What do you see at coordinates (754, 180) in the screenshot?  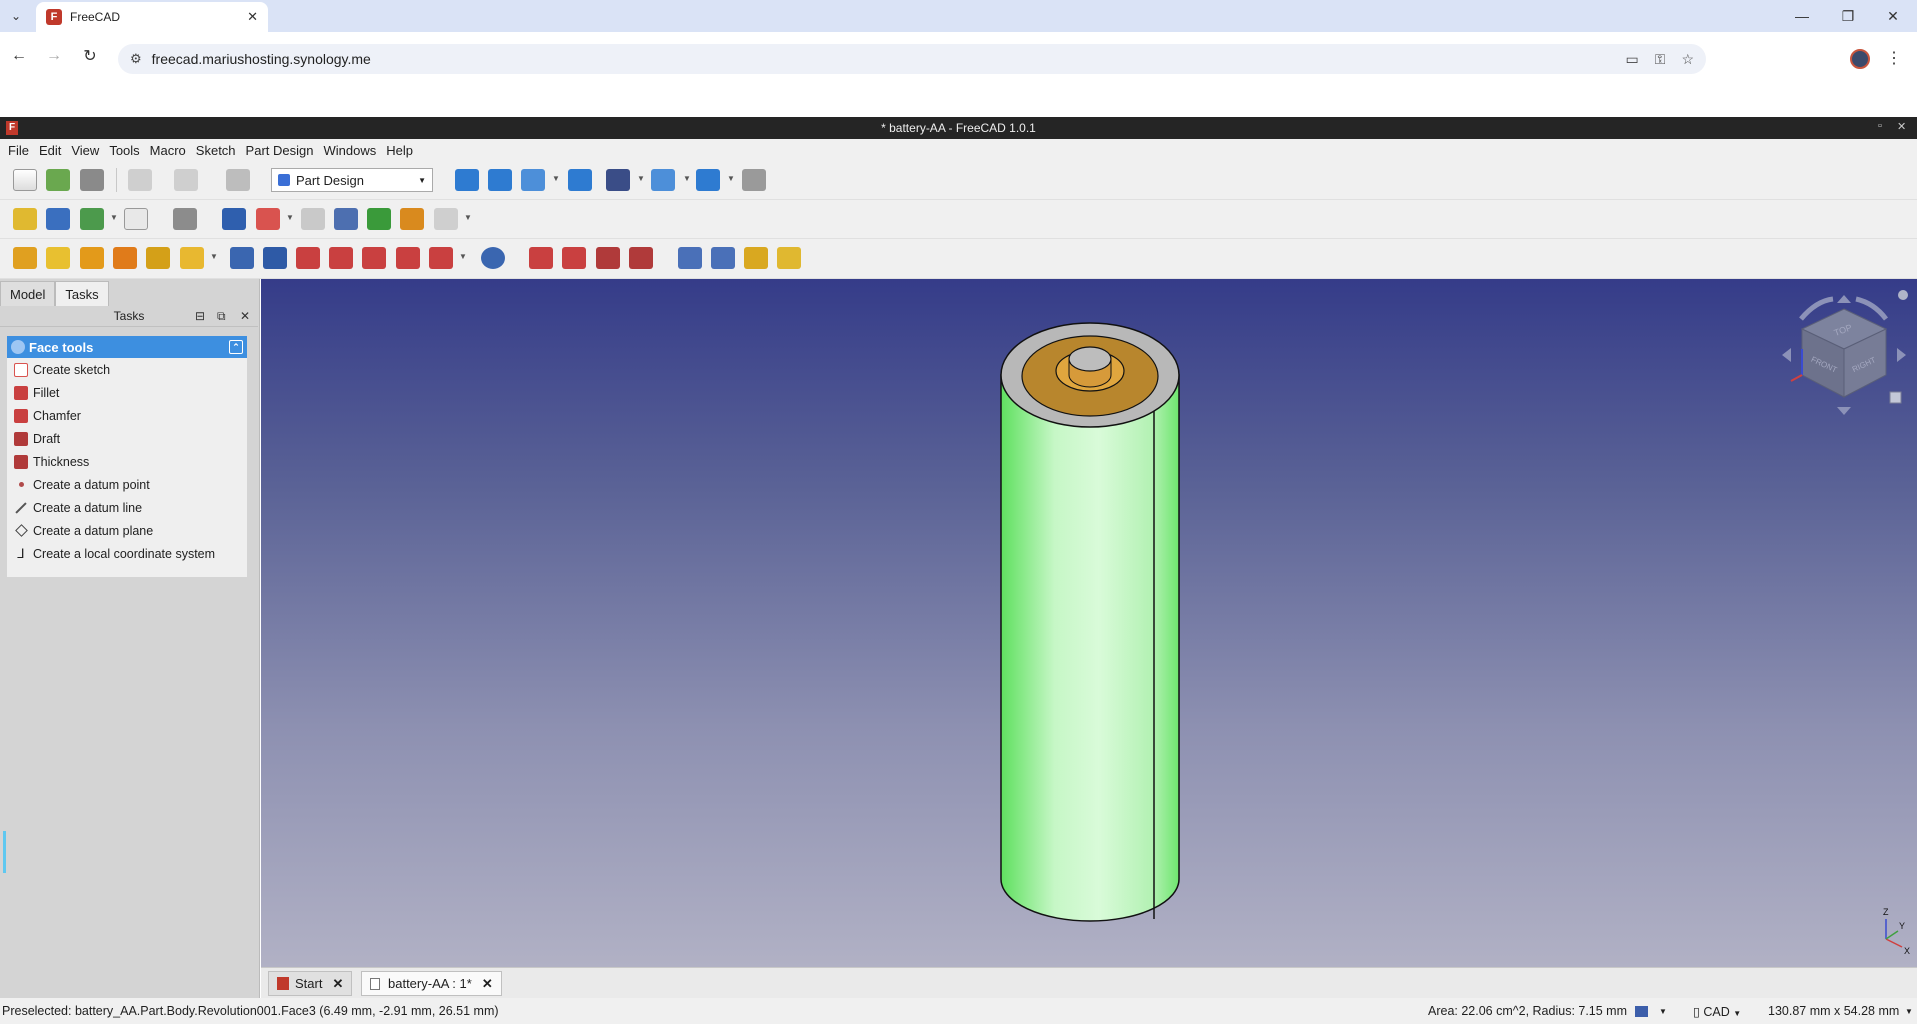 I see `measure-distance-icon` at bounding box center [754, 180].